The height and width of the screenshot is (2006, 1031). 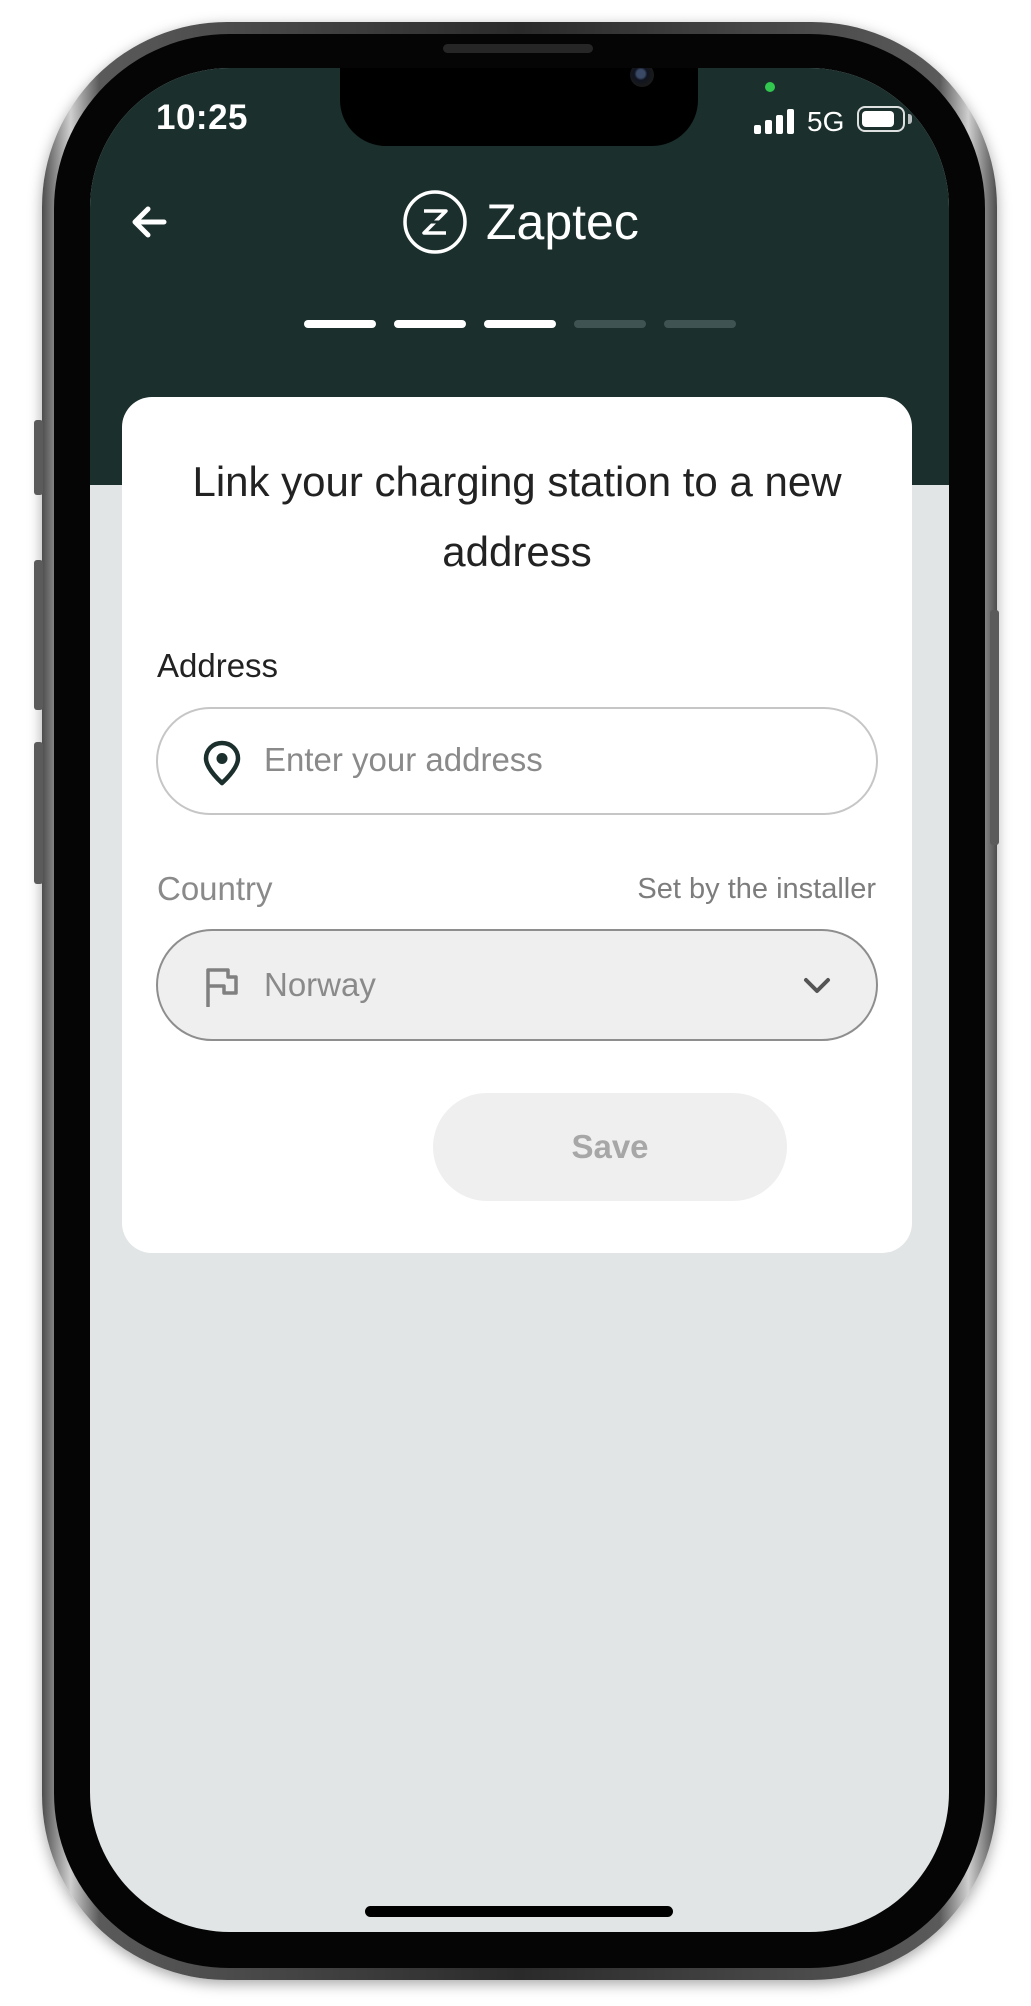 What do you see at coordinates (774, 121) in the screenshot?
I see `signal-strength-icon` at bounding box center [774, 121].